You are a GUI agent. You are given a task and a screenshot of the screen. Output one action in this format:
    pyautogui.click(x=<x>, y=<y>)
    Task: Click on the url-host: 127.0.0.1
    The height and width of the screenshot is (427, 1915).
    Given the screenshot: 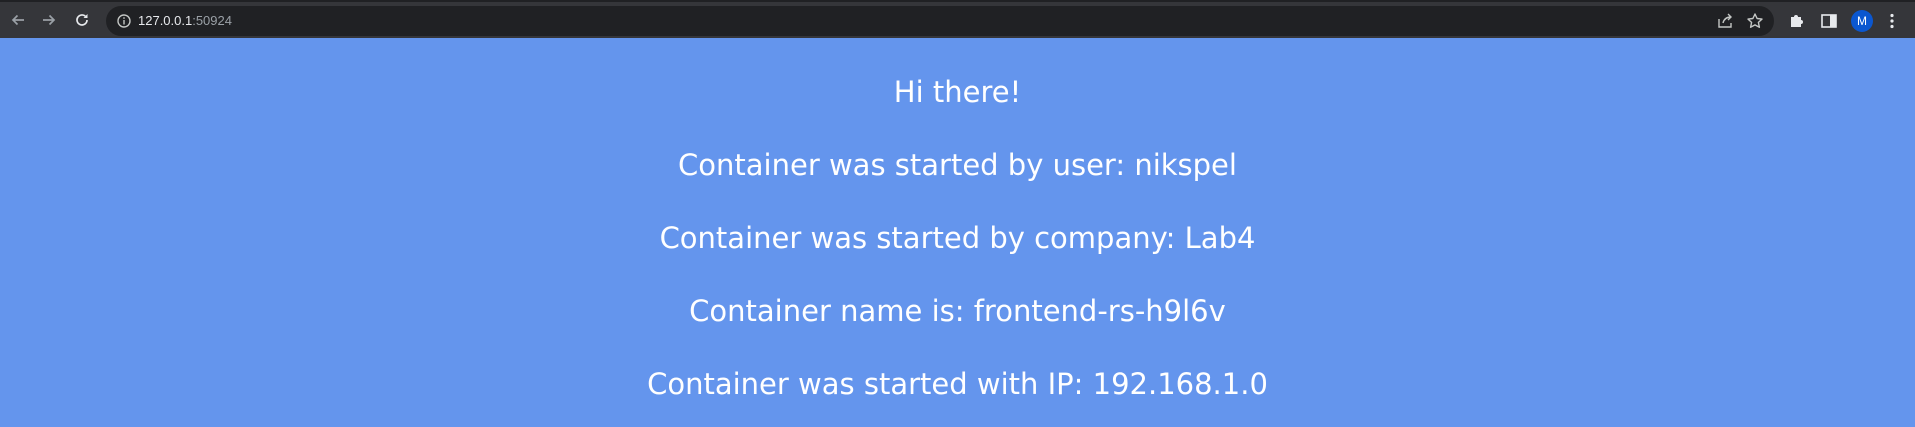 What is the action you would take?
    pyautogui.click(x=165, y=20)
    